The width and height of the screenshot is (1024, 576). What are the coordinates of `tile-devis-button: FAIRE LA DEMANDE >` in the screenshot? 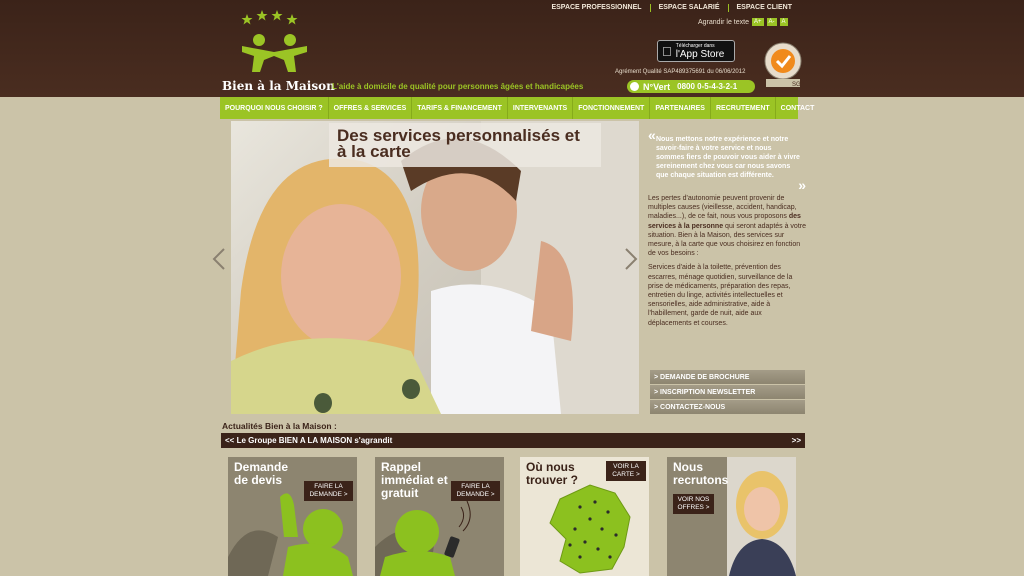 It's located at (328, 491).